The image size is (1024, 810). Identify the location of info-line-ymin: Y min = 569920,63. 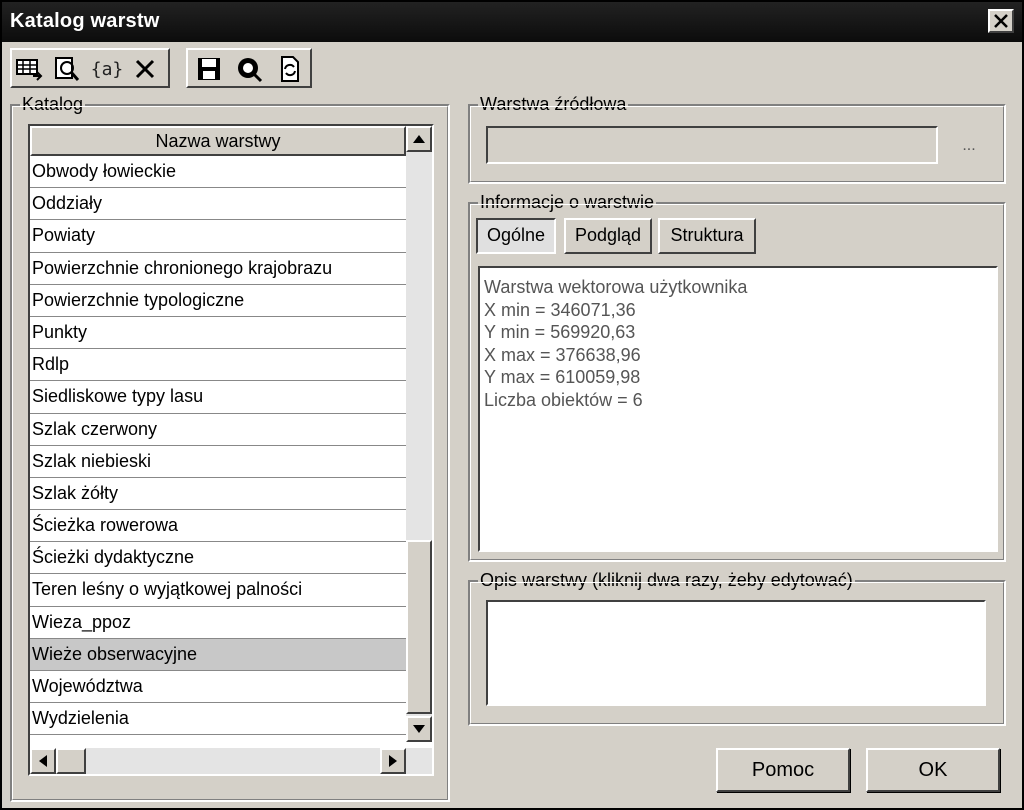
(560, 332).